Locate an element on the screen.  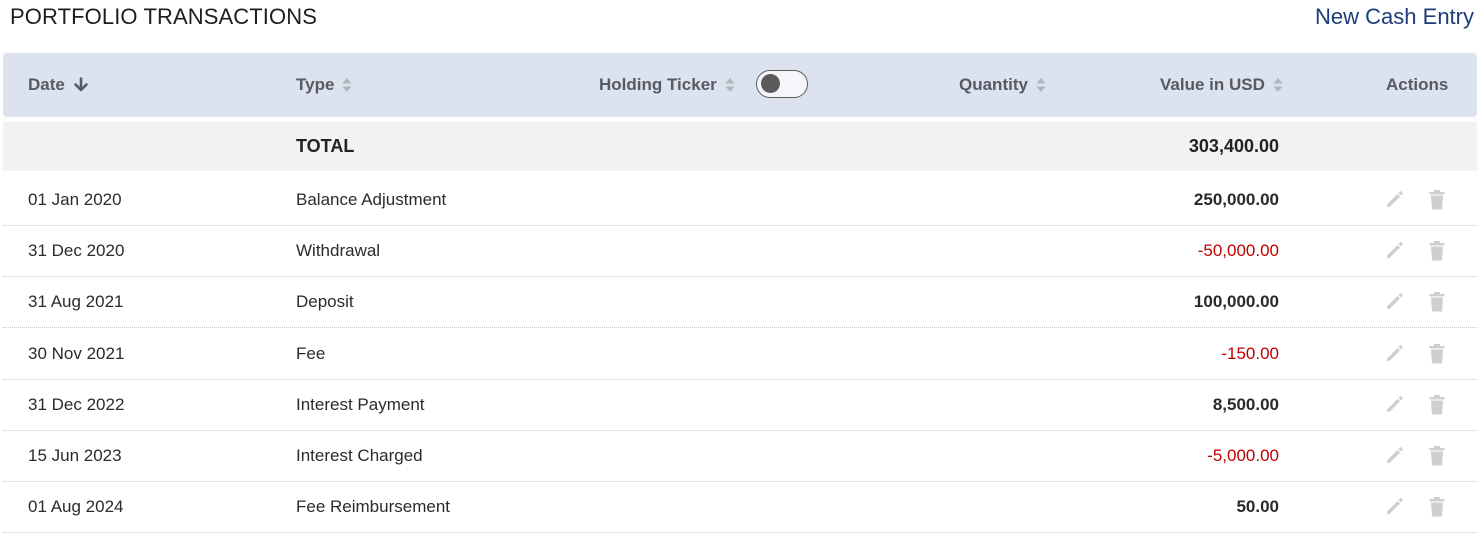
row-value: 100,000.00 is located at coordinates (1236, 302).